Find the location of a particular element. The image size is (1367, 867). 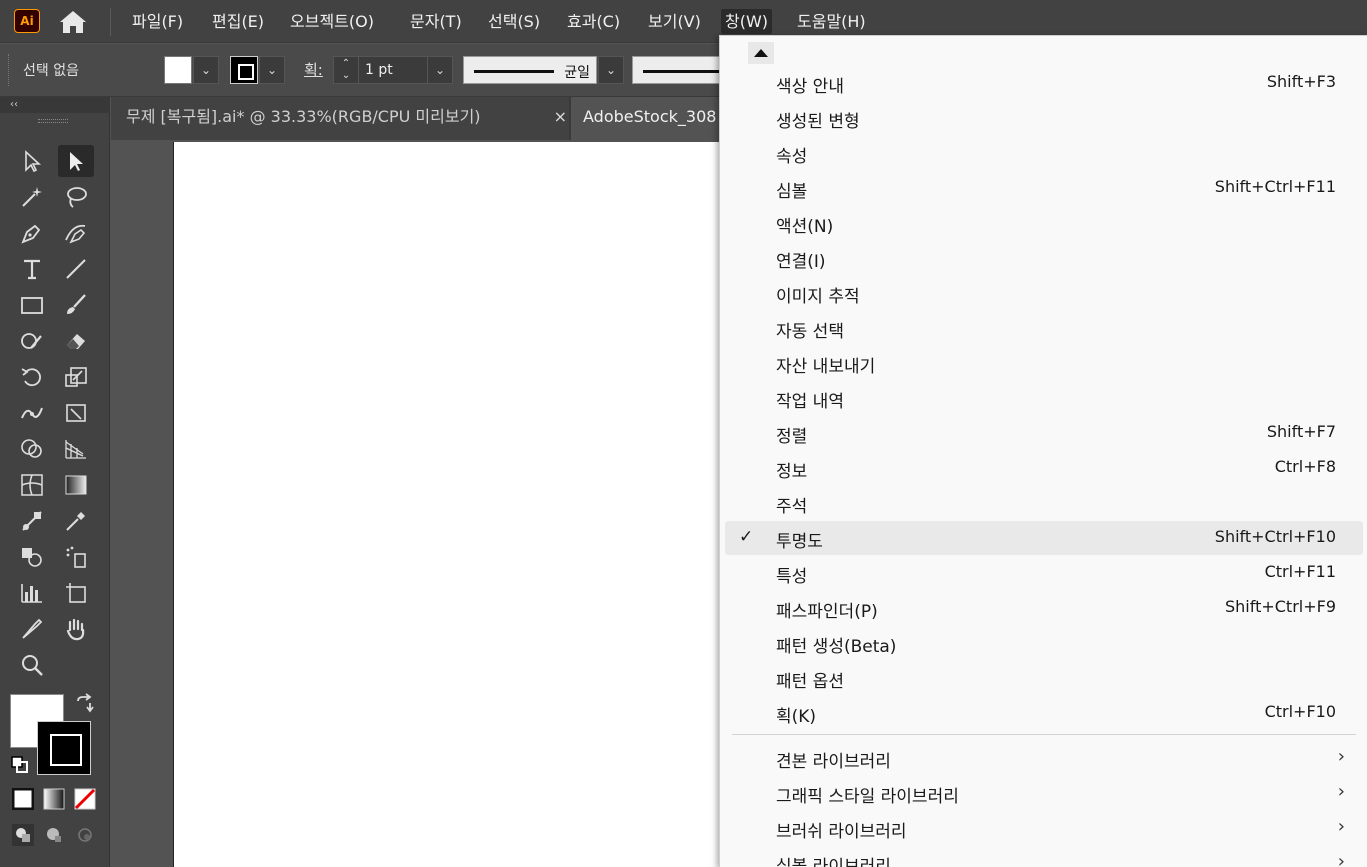

menu-effect: 효과(C) is located at coordinates (593, 21).